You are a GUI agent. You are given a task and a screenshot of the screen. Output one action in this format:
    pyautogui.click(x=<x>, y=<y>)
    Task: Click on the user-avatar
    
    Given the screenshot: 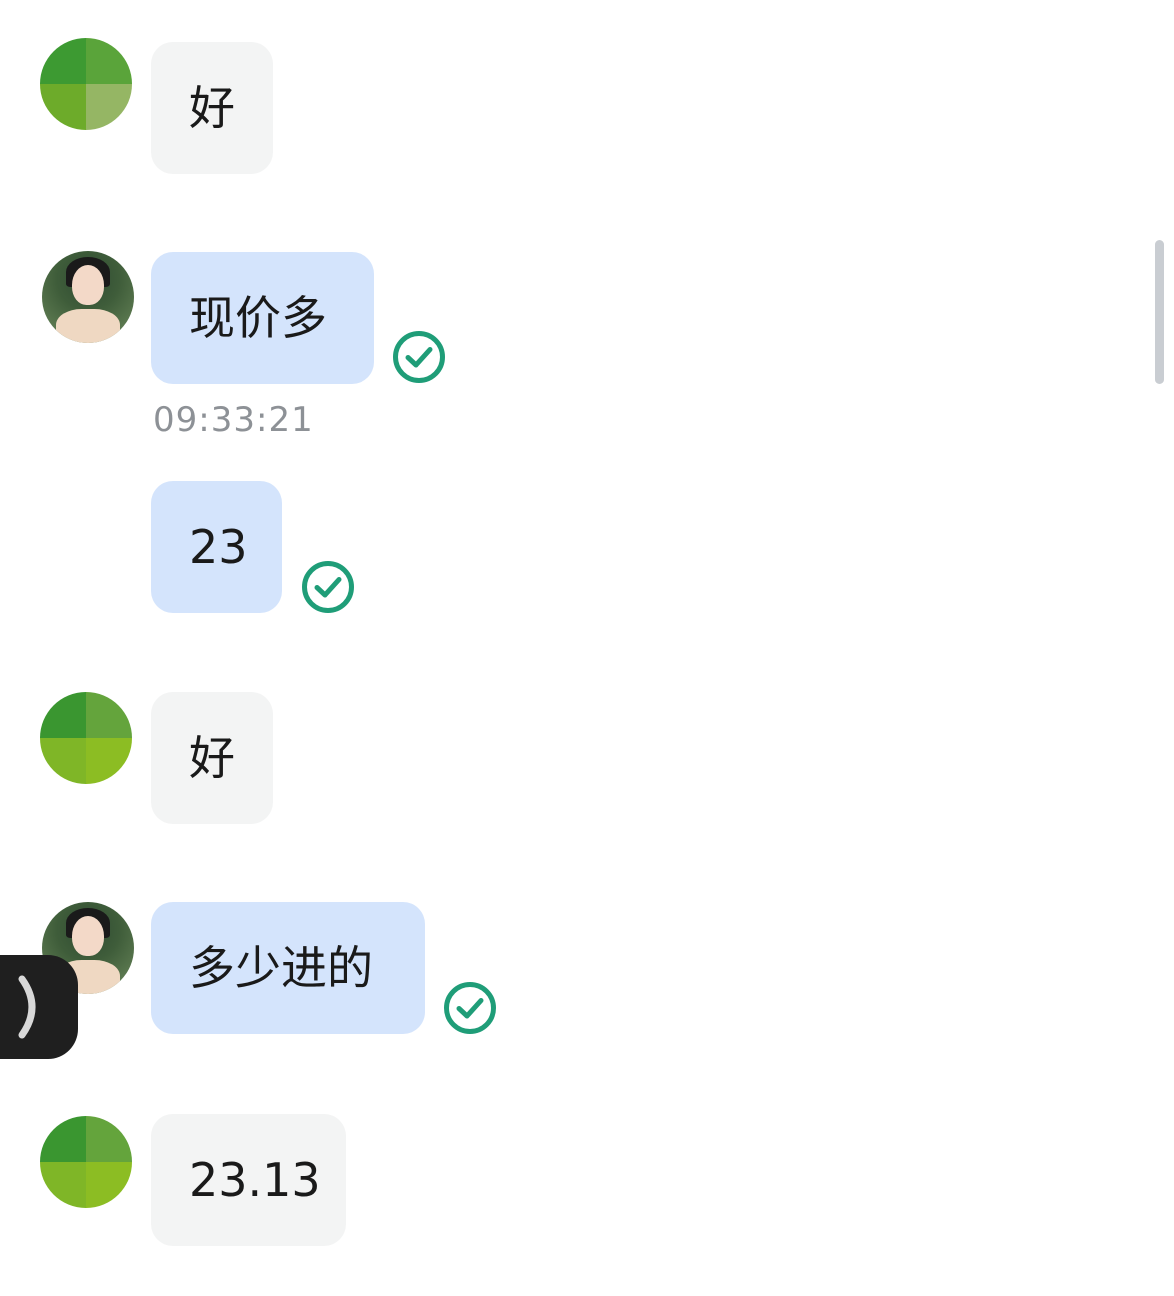 What is the action you would take?
    pyautogui.click(x=88, y=297)
    